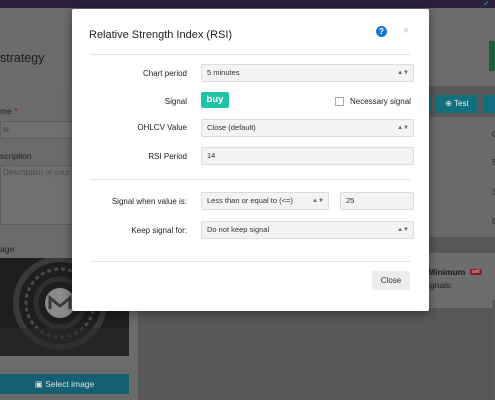  What do you see at coordinates (247, 4) in the screenshot?
I see `top-bar` at bounding box center [247, 4].